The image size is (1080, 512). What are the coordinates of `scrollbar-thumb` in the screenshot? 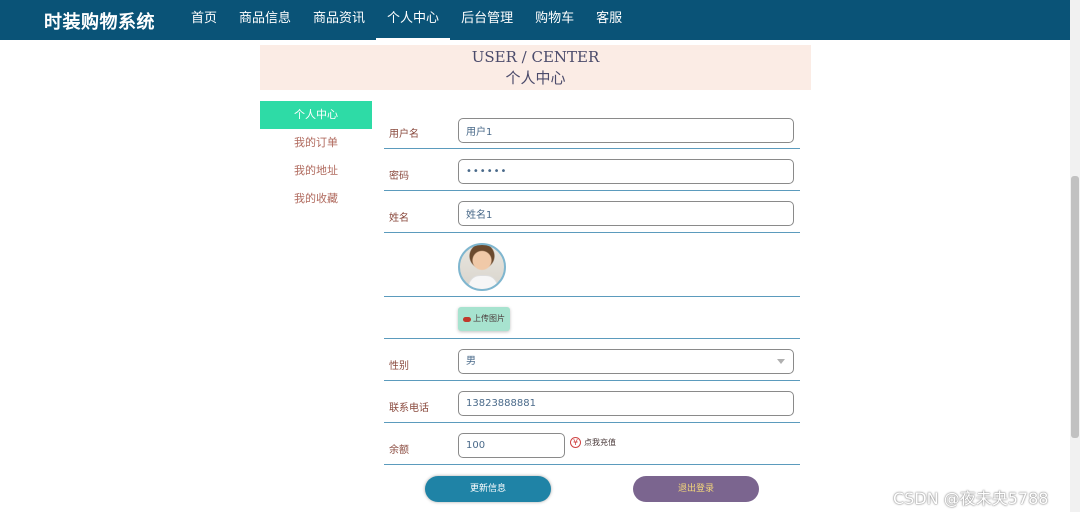 It's located at (1075, 307).